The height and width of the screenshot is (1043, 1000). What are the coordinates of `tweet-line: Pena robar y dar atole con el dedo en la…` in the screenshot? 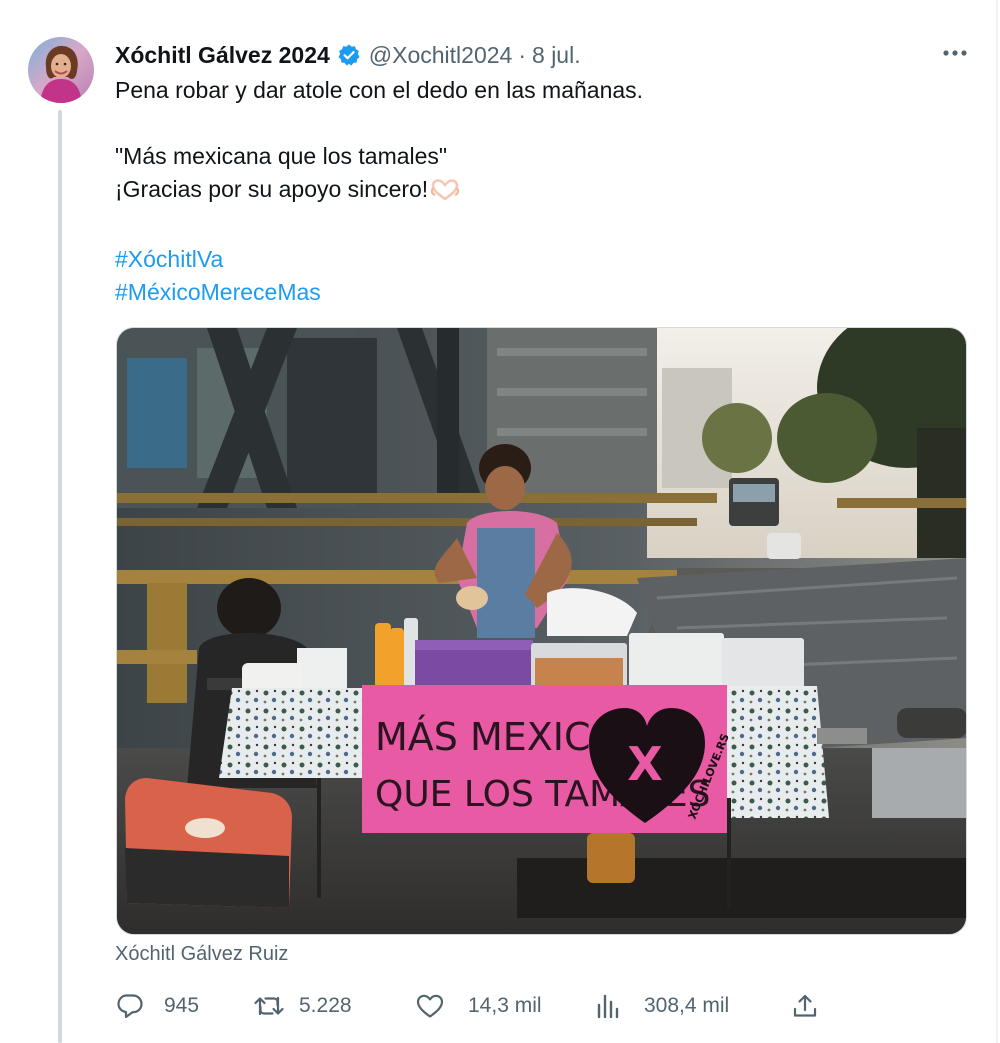 It's located at (379, 90).